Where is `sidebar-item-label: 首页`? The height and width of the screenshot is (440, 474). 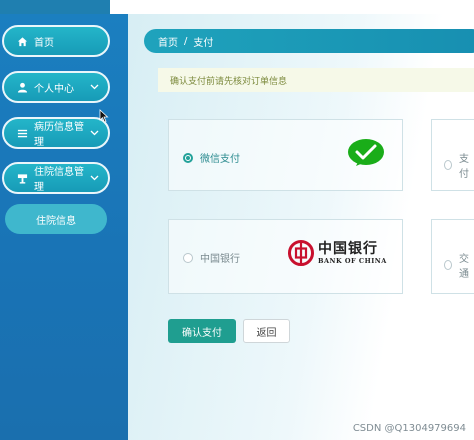
sidebar-item-label: 首页 is located at coordinates (44, 43).